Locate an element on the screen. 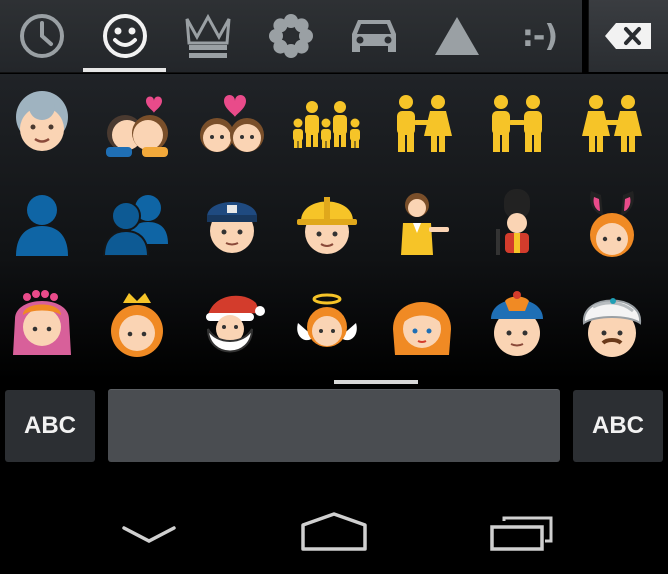 This screenshot has height=574, width=668. abc-left-button: ABC is located at coordinates (50, 426).